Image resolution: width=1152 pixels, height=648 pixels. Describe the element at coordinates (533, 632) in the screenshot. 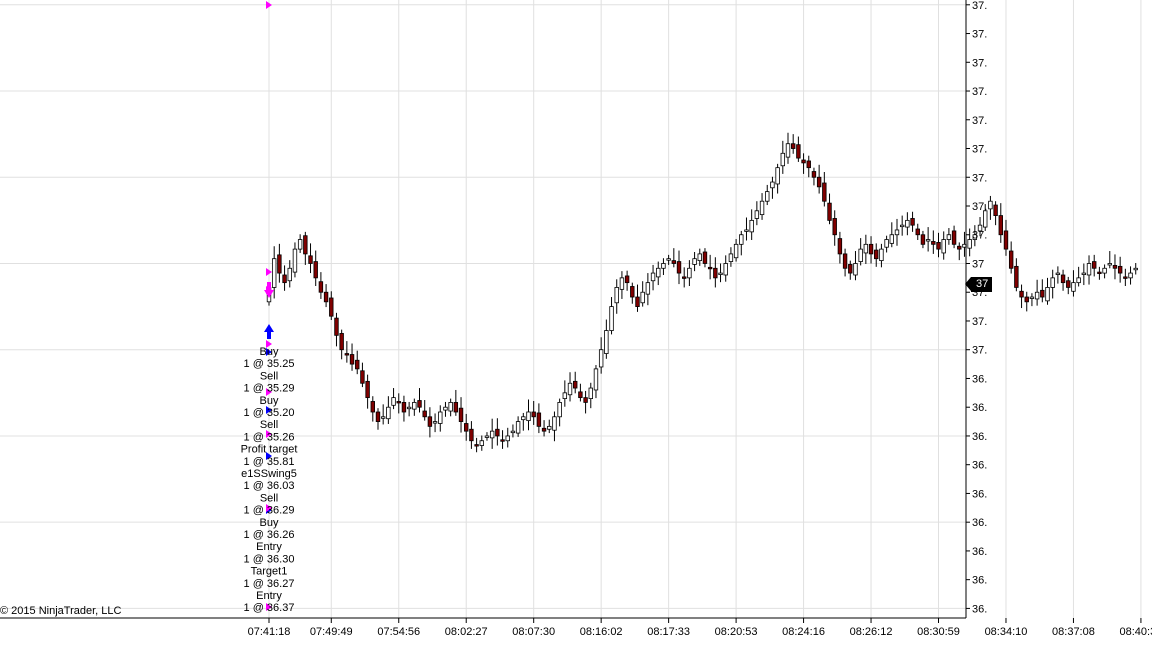

I see `time-tick-label: 08:07:30` at that location.